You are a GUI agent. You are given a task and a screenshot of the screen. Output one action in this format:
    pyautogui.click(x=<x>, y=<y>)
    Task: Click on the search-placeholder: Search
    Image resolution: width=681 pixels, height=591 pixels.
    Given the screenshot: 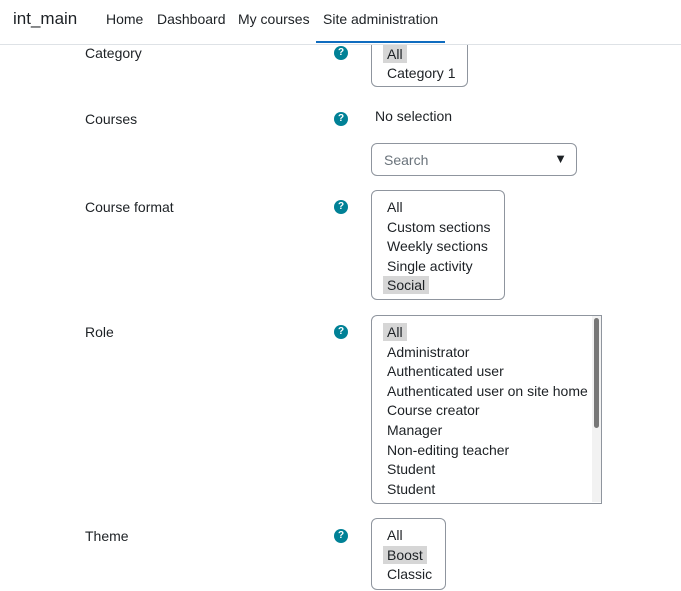 What is the action you would take?
    pyautogui.click(x=406, y=160)
    